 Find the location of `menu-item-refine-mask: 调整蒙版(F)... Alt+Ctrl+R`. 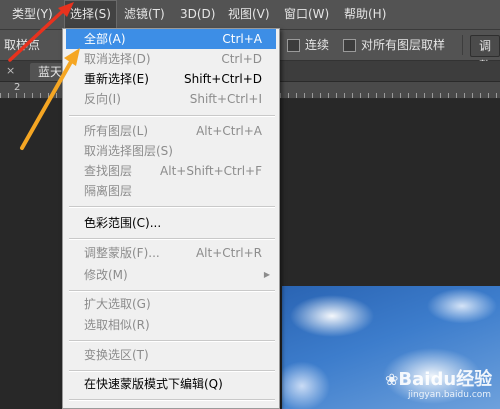

menu-item-refine-mask: 调整蒙版(F)... Alt+Ctrl+R is located at coordinates (171, 253).